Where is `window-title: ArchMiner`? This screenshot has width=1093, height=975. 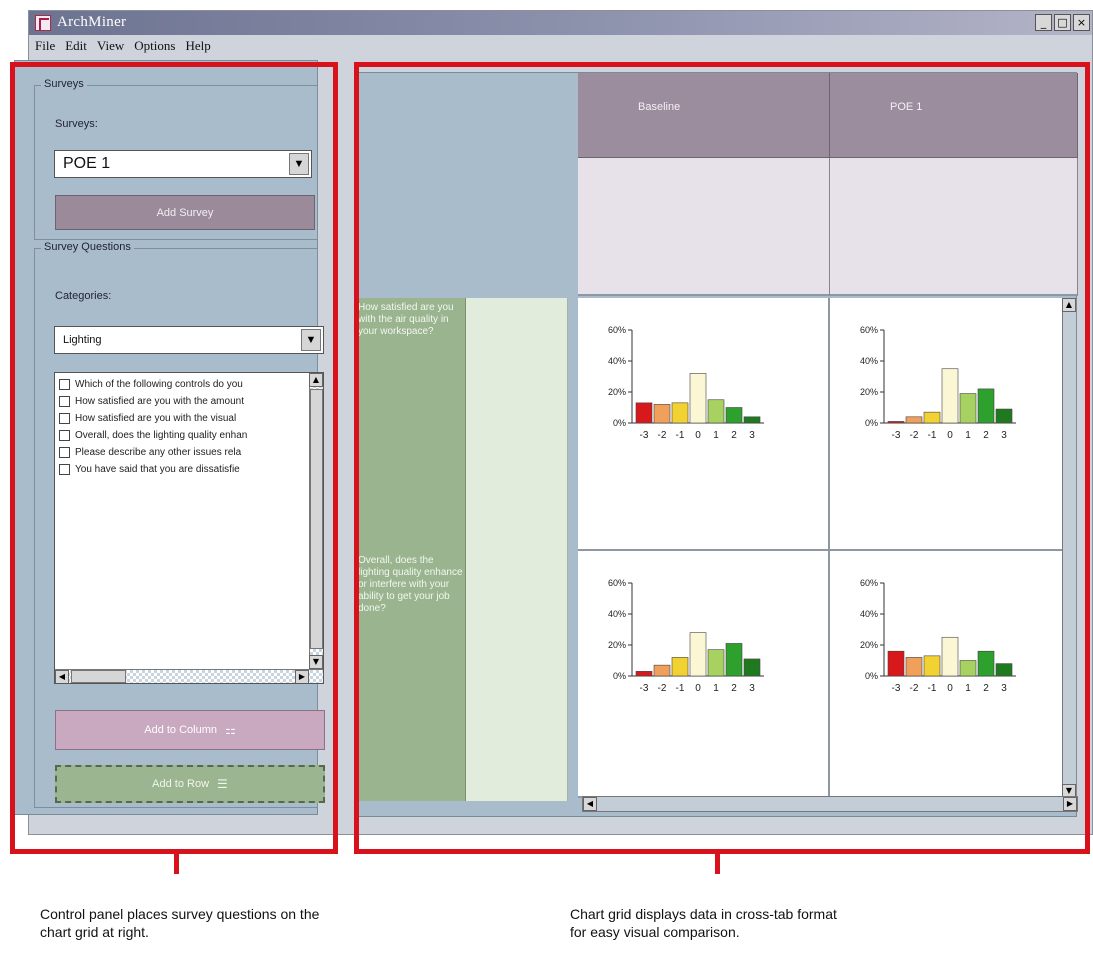
window-title: ArchMiner is located at coordinates (92, 22).